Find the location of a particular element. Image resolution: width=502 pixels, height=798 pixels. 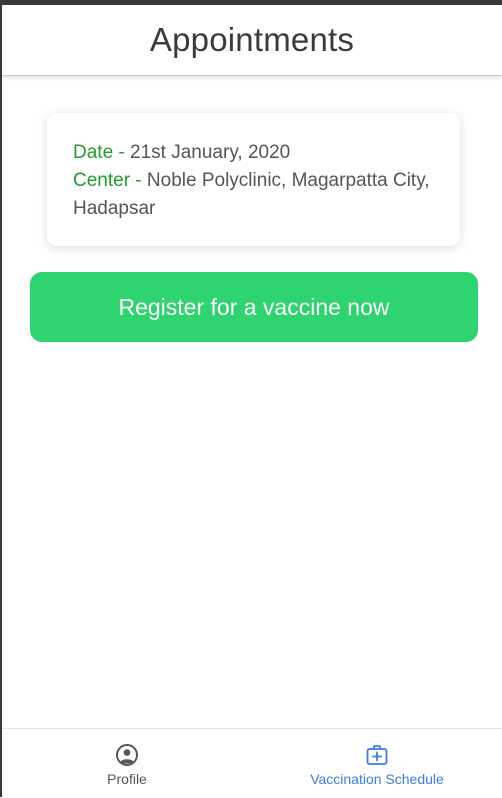

bottom-navigation: Profile Vaccination Schedule is located at coordinates (252, 763).